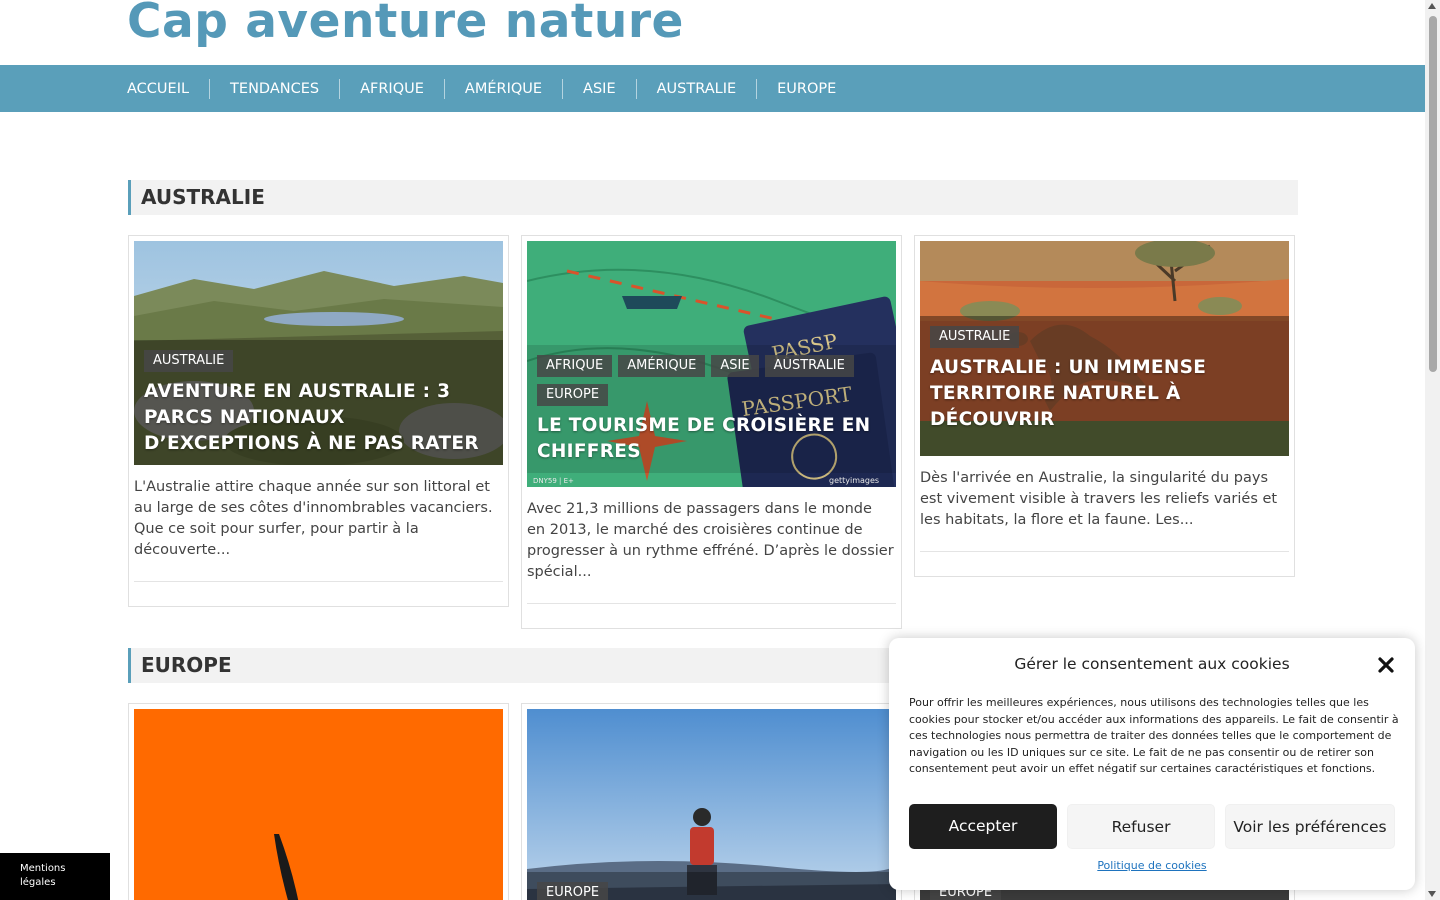  Describe the element at coordinates (1432, 6) in the screenshot. I see `scroll-up-arrow-icon` at that location.